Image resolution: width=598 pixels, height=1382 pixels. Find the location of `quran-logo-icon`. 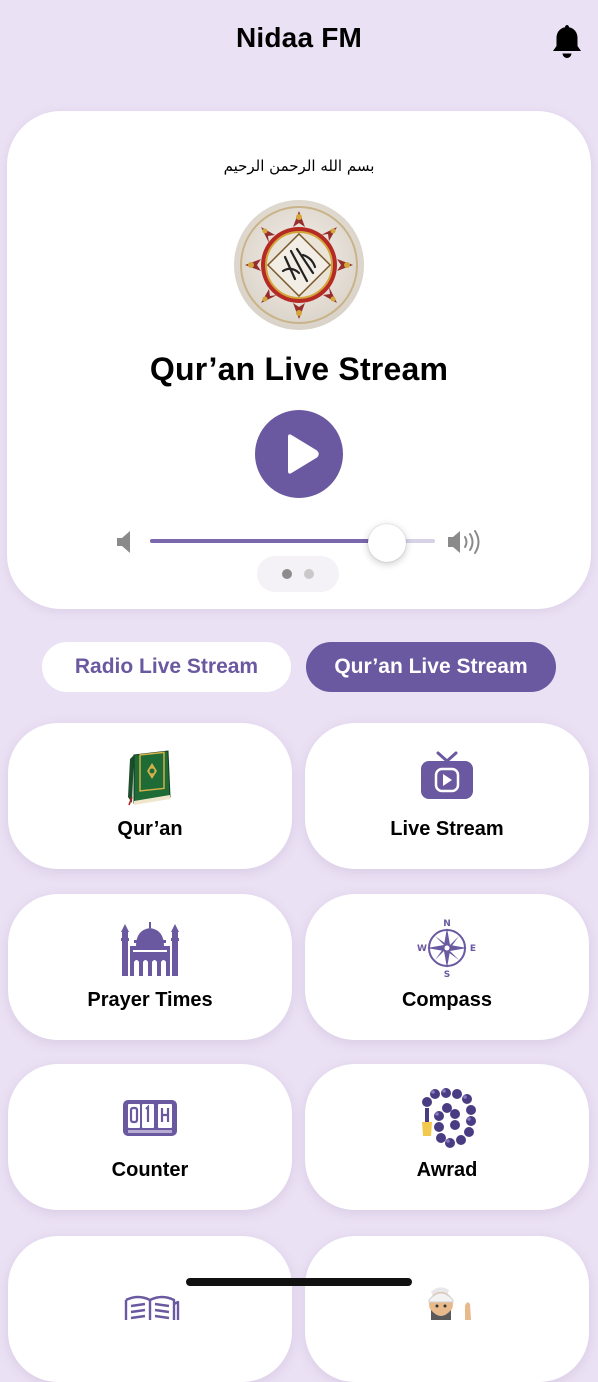

quran-logo-icon is located at coordinates (299, 265).